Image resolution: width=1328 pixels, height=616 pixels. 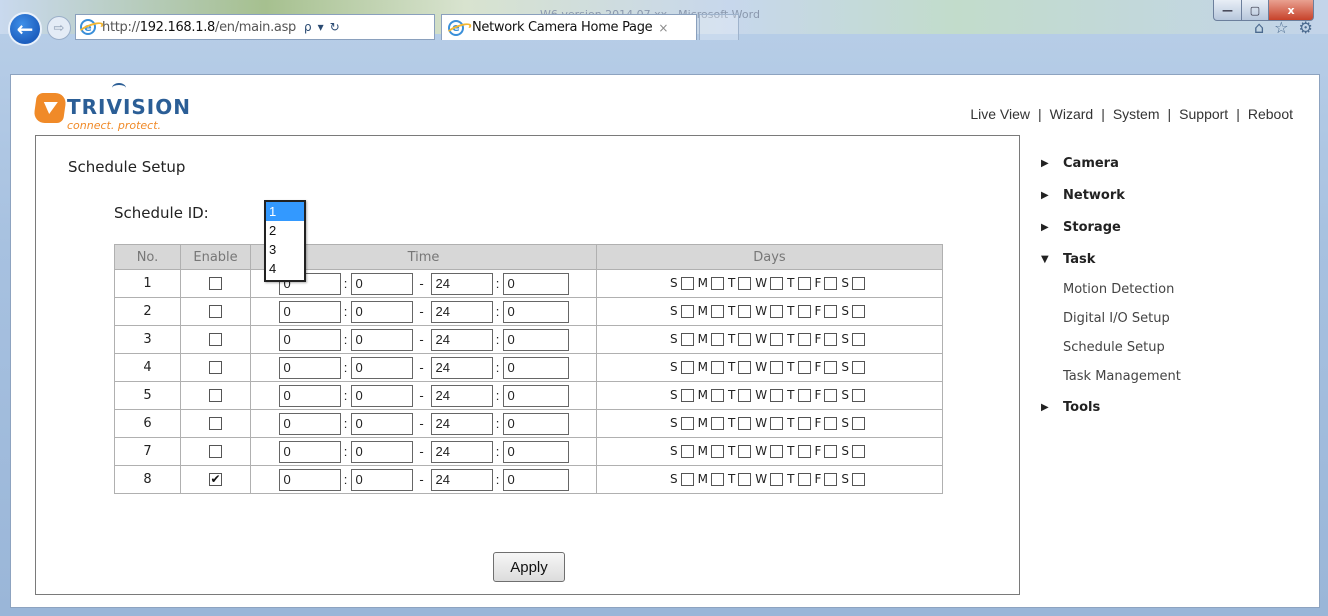 I want to click on nav-reboot: Reboot, so click(x=1270, y=114).